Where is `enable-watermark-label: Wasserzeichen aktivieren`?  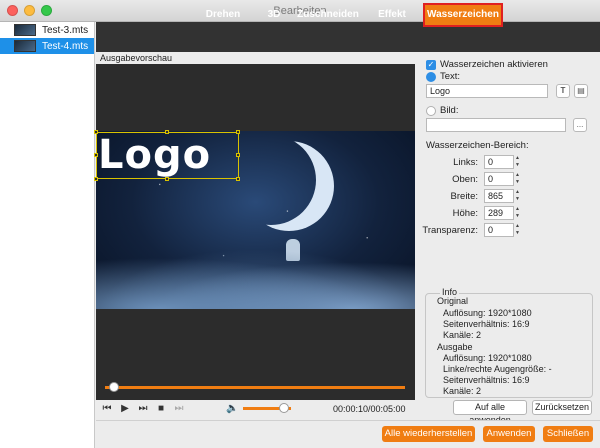 enable-watermark-label: Wasserzeichen aktivieren is located at coordinates (494, 64).